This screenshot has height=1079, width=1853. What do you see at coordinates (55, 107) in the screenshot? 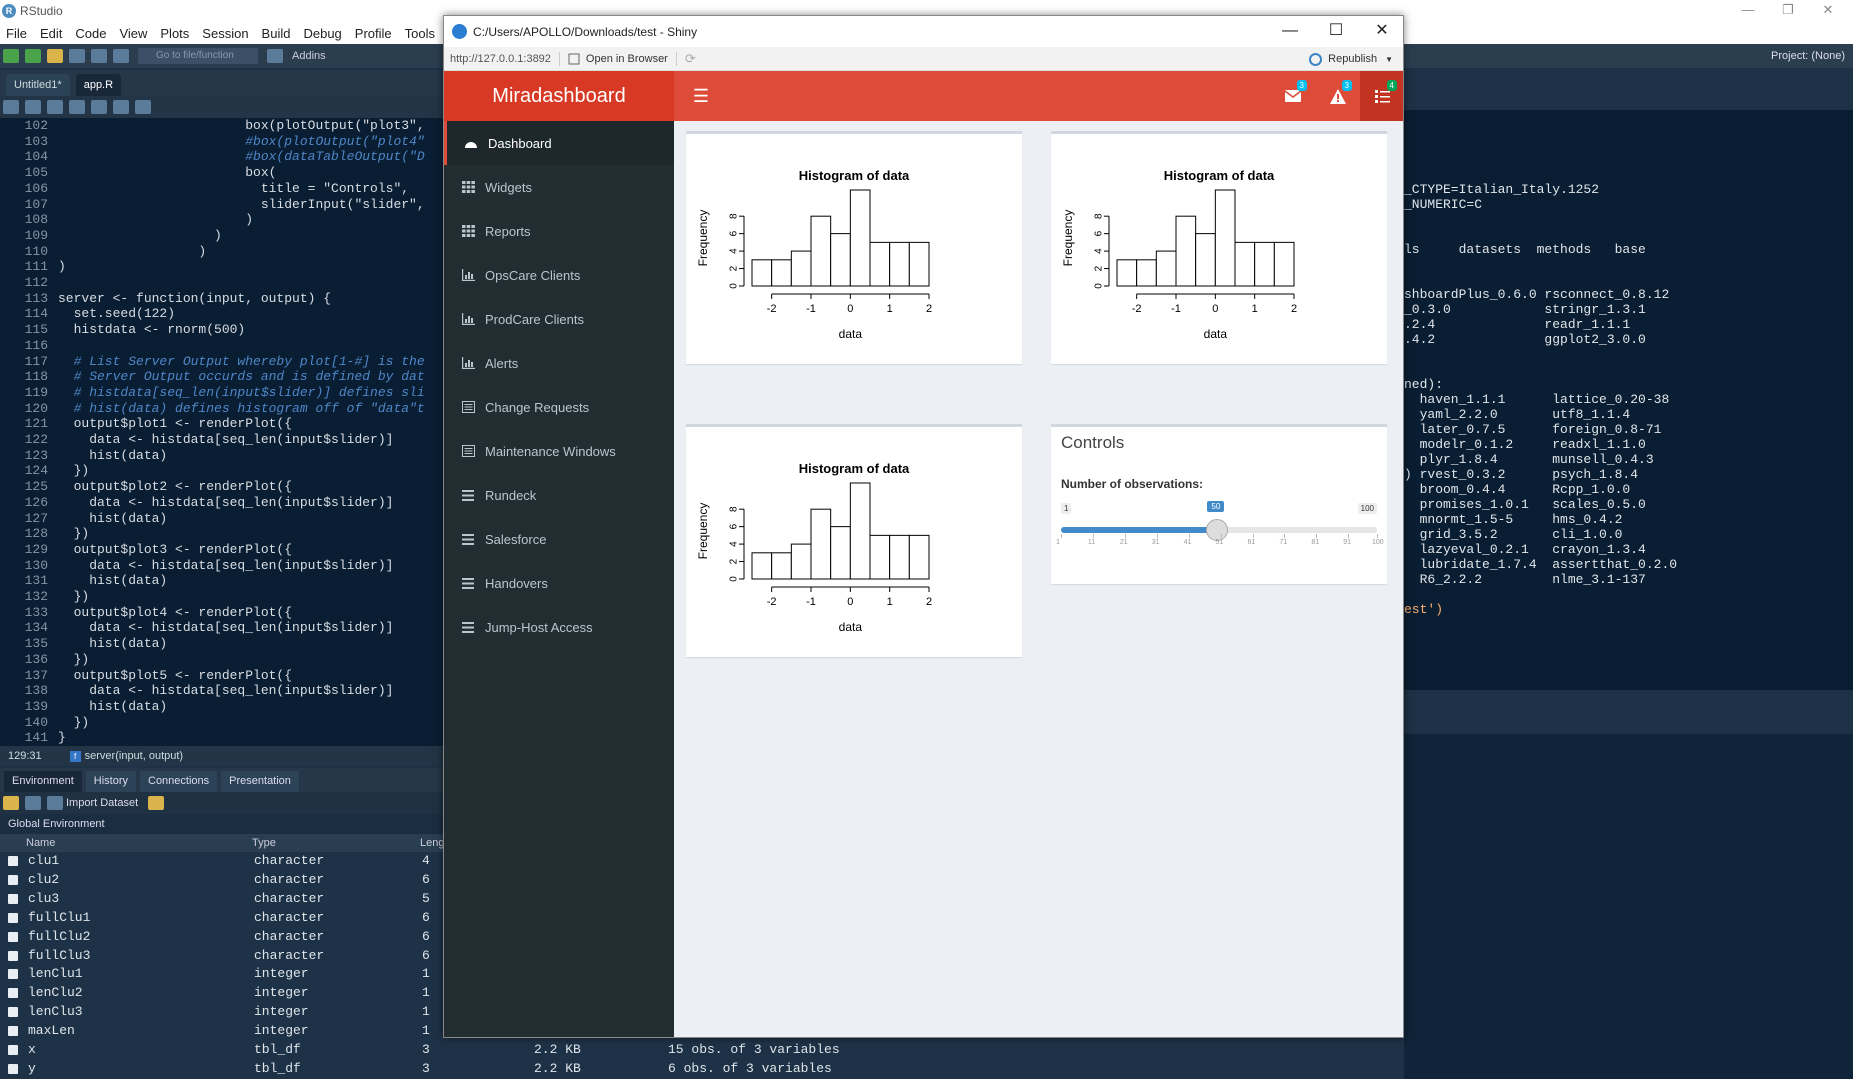
I see `show-in-window-icon` at bounding box center [55, 107].